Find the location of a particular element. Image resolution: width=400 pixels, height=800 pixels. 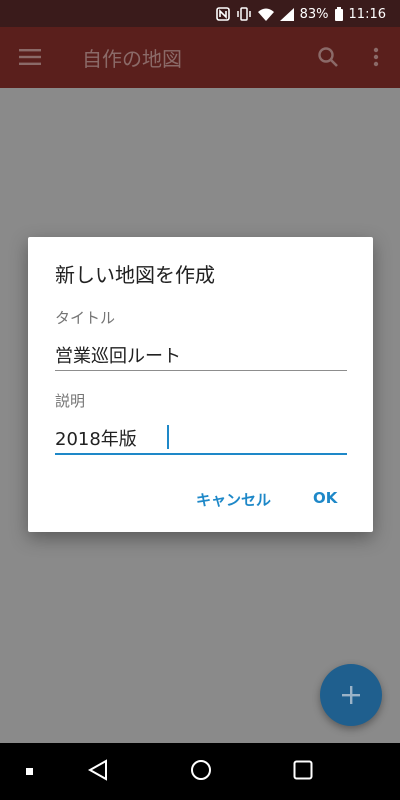

more-vert-icon is located at coordinates (376, 57).